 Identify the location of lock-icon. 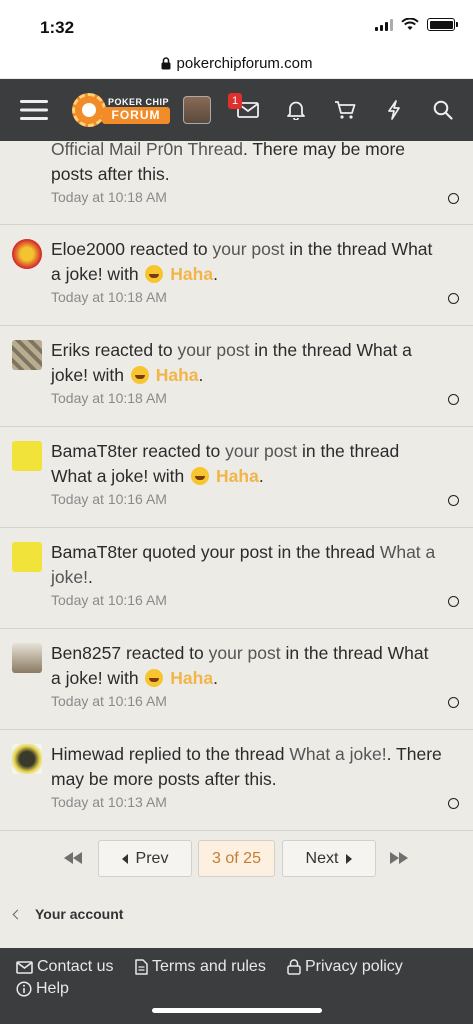
(294, 967).